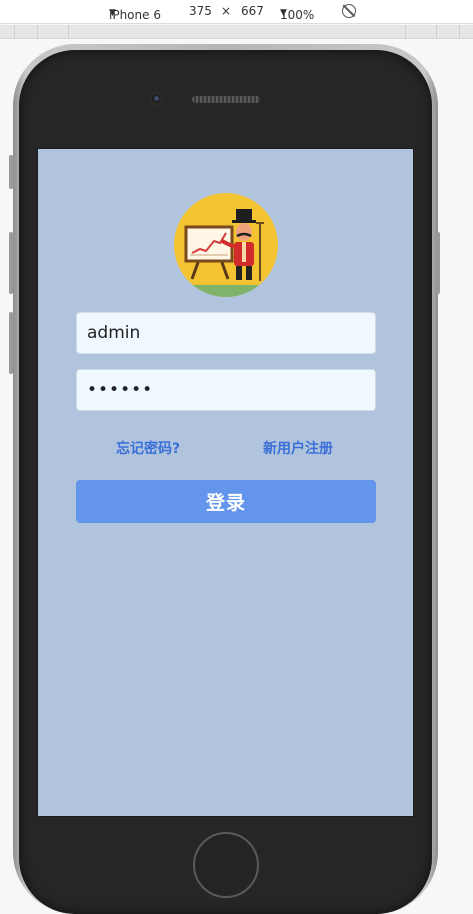 The height and width of the screenshot is (914, 473). Describe the element at coordinates (226, 99) in the screenshot. I see `earpiece-speaker` at that location.